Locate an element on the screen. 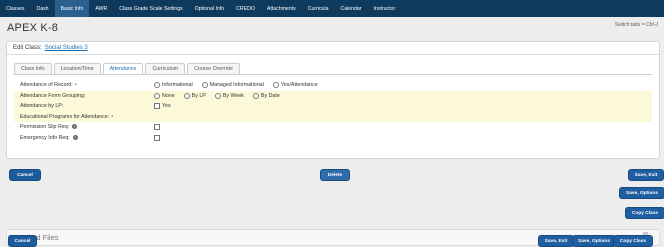 This screenshot has width=664, height=247. nav-instructor: Instructor is located at coordinates (385, 8).